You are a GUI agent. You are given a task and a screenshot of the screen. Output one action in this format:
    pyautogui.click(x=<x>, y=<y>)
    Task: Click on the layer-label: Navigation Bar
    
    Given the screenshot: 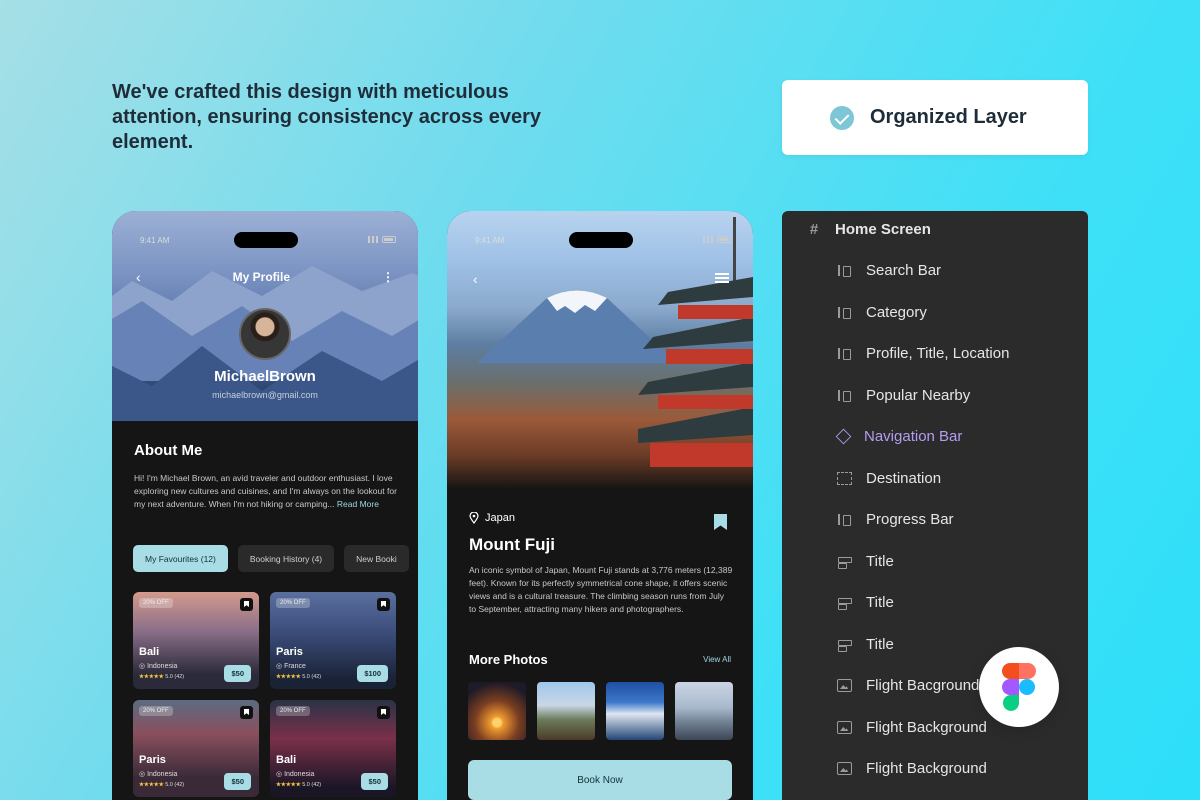 What is the action you would take?
    pyautogui.click(x=913, y=436)
    